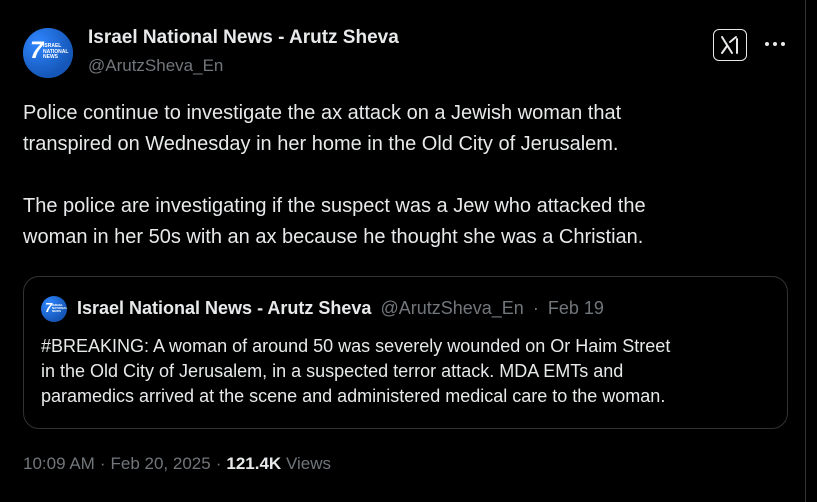 Image resolution: width=817 pixels, height=502 pixels. What do you see at coordinates (37, 50) in the screenshot?
I see `avatar-logo-number: 7` at bounding box center [37, 50].